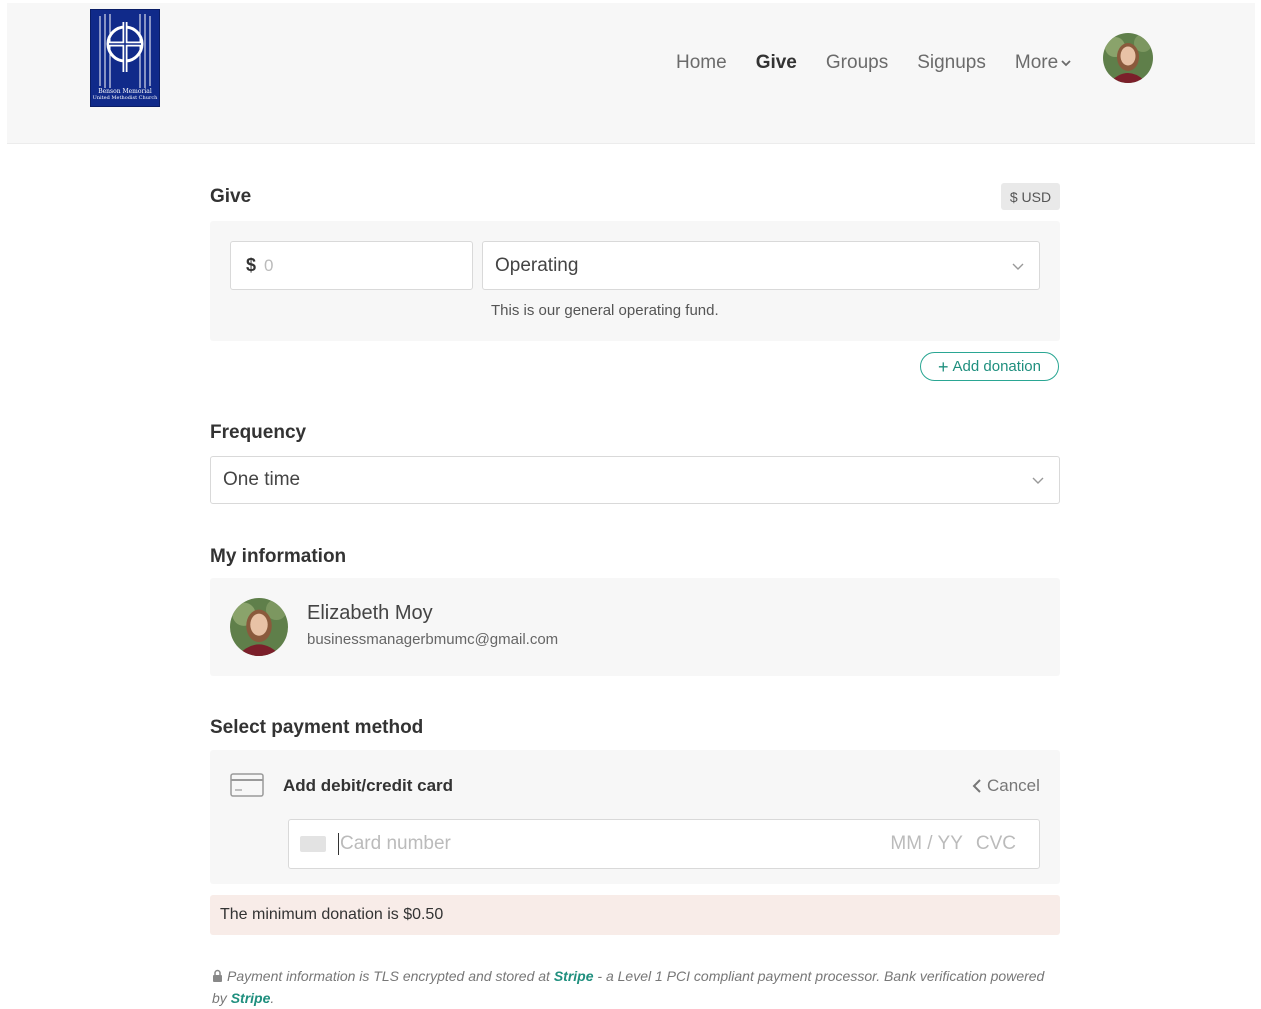  I want to click on frequency-selected-value: One time, so click(262, 479).